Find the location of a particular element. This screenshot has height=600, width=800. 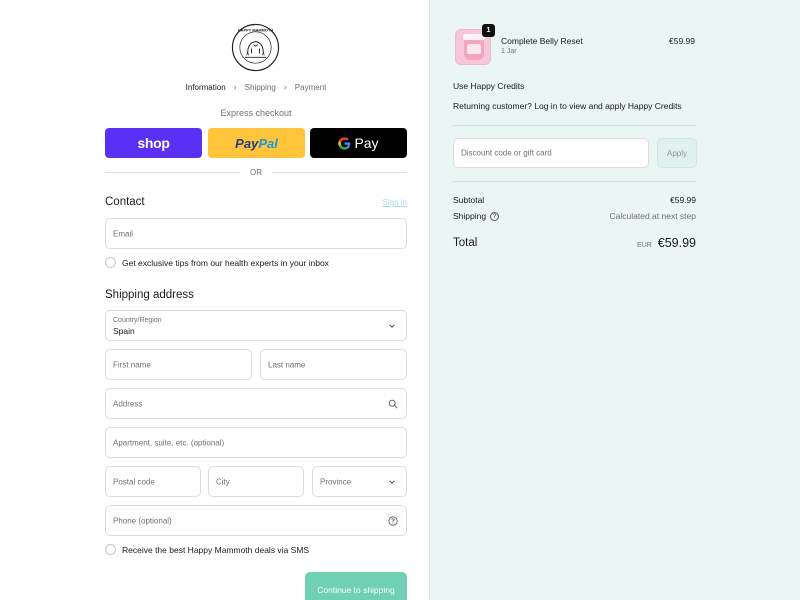

email-placeholder: Email is located at coordinates (123, 233).